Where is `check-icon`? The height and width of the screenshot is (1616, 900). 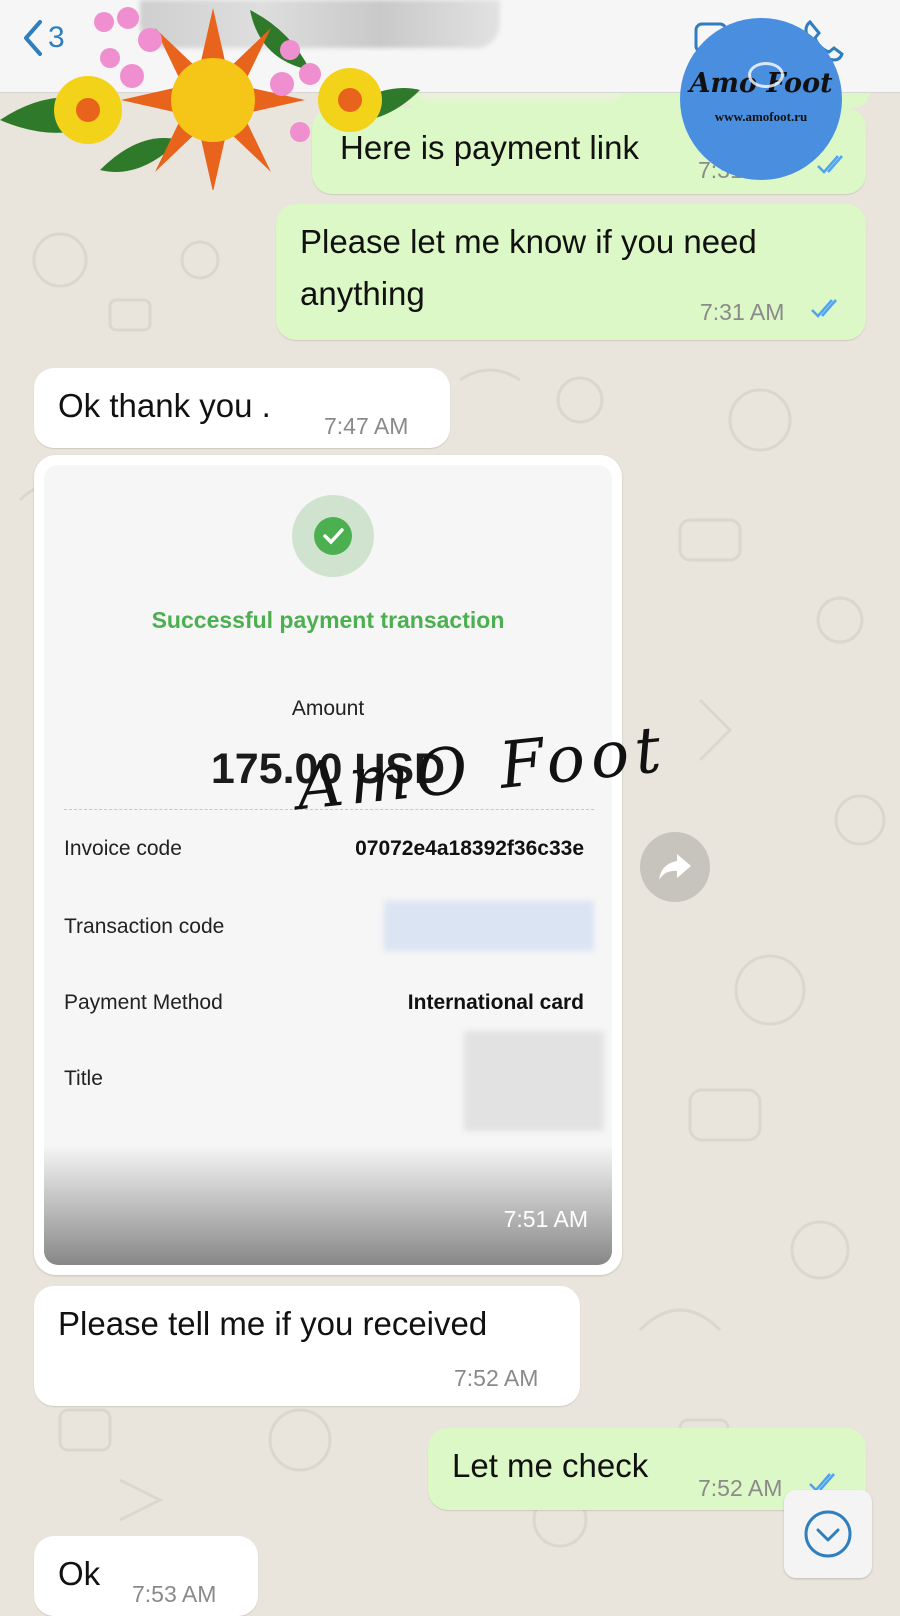 check-icon is located at coordinates (333, 536).